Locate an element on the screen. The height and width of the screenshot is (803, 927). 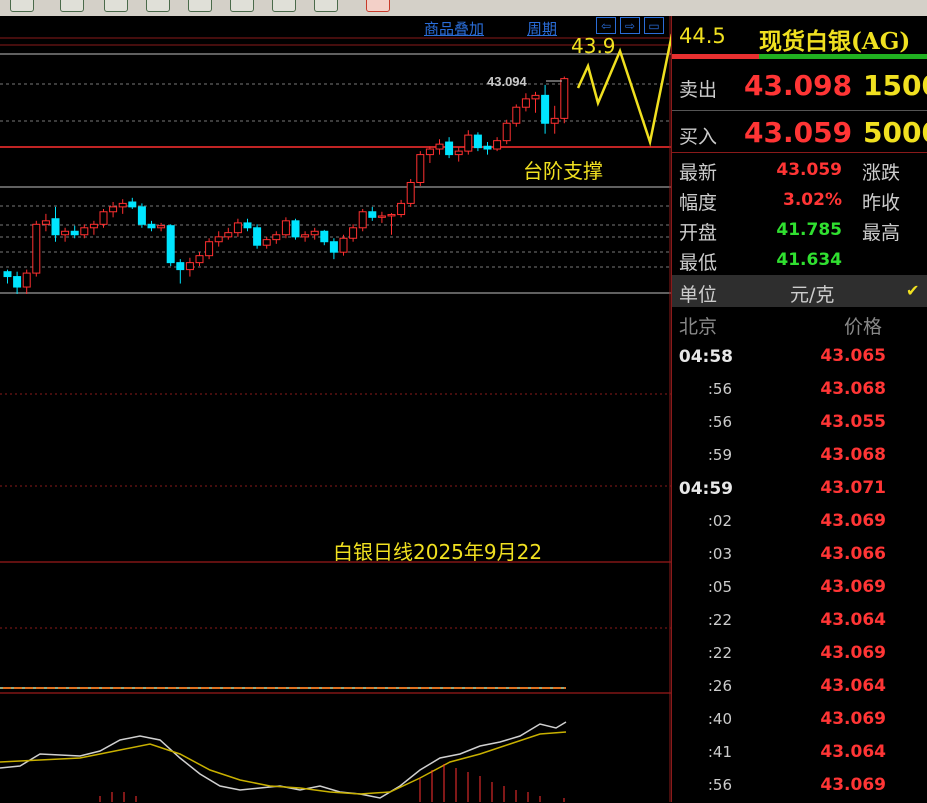
latest-label: 最新 is located at coordinates (698, 173).